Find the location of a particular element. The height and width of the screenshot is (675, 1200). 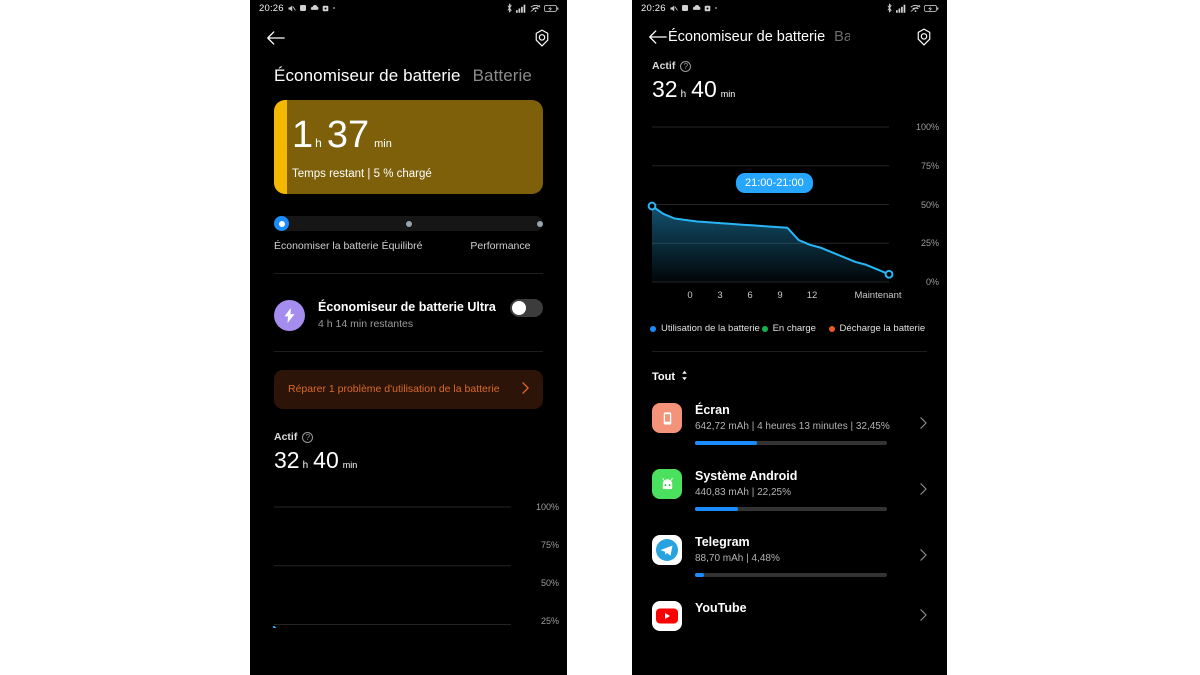

active-time-head-2: Actif ? is located at coordinates (789, 66).